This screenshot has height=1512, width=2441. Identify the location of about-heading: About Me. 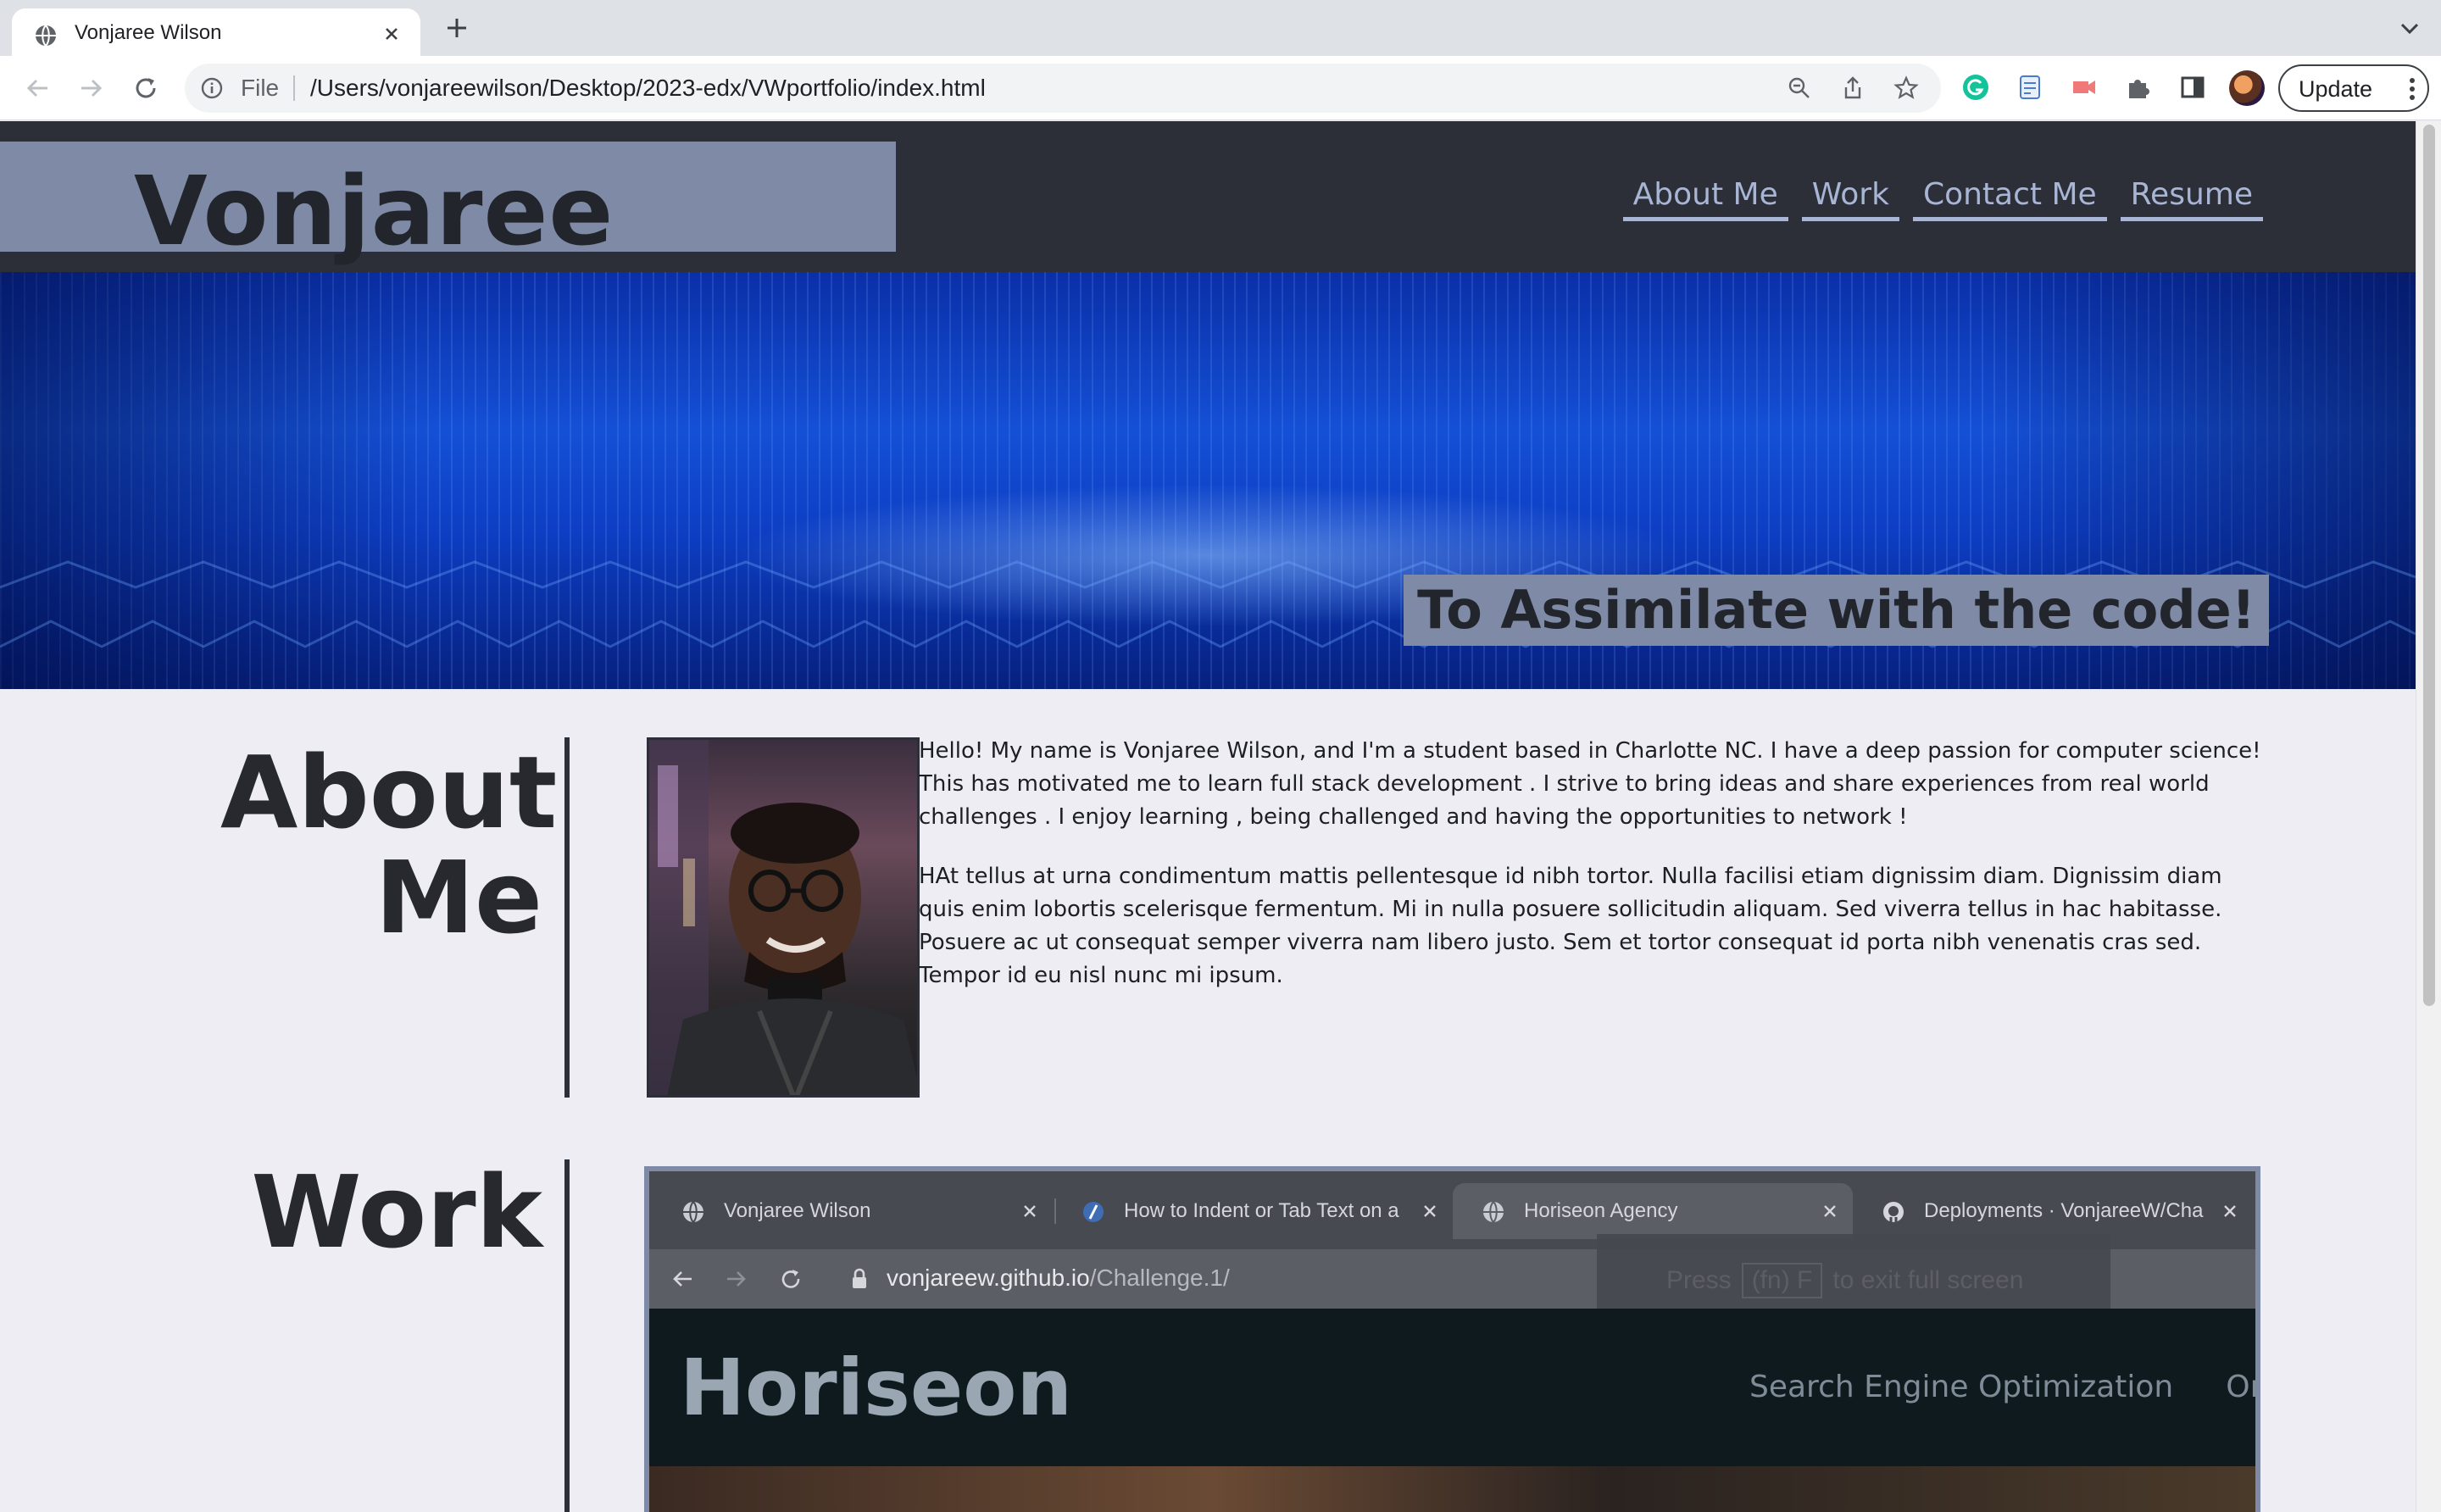
(389, 845).